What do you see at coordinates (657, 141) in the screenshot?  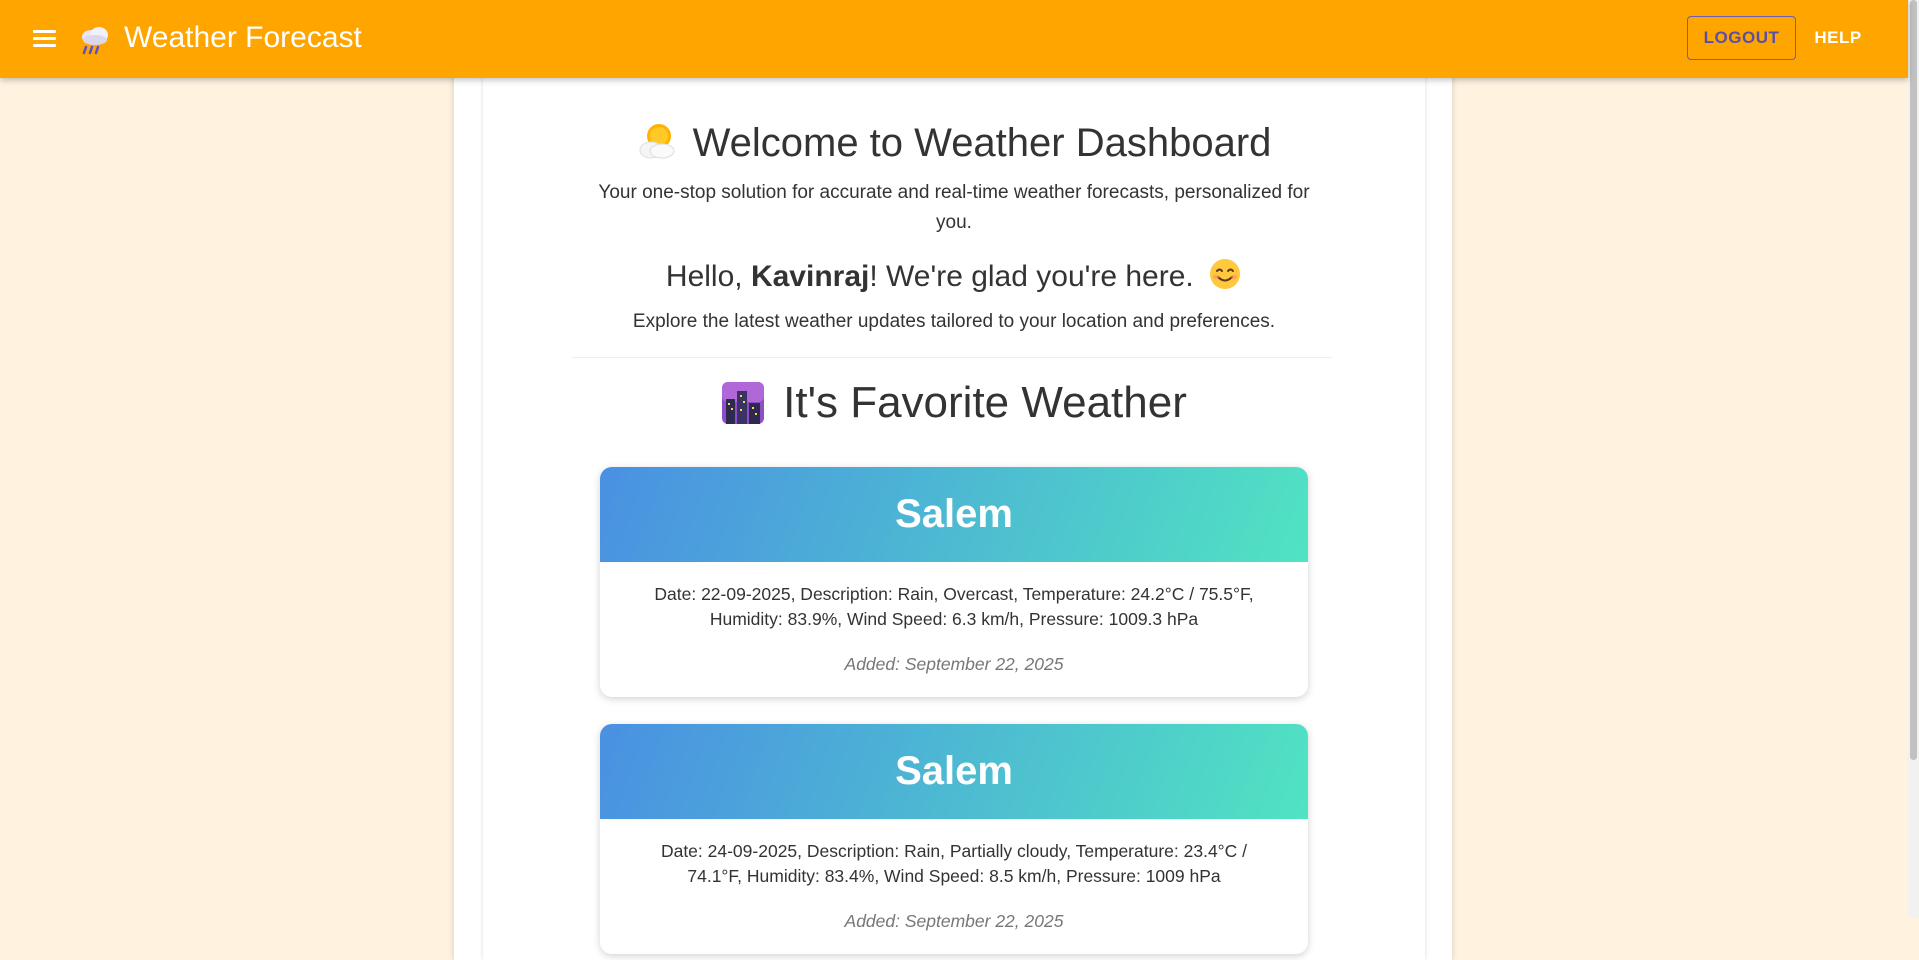 I see `sun-behind-cloud-icon` at bounding box center [657, 141].